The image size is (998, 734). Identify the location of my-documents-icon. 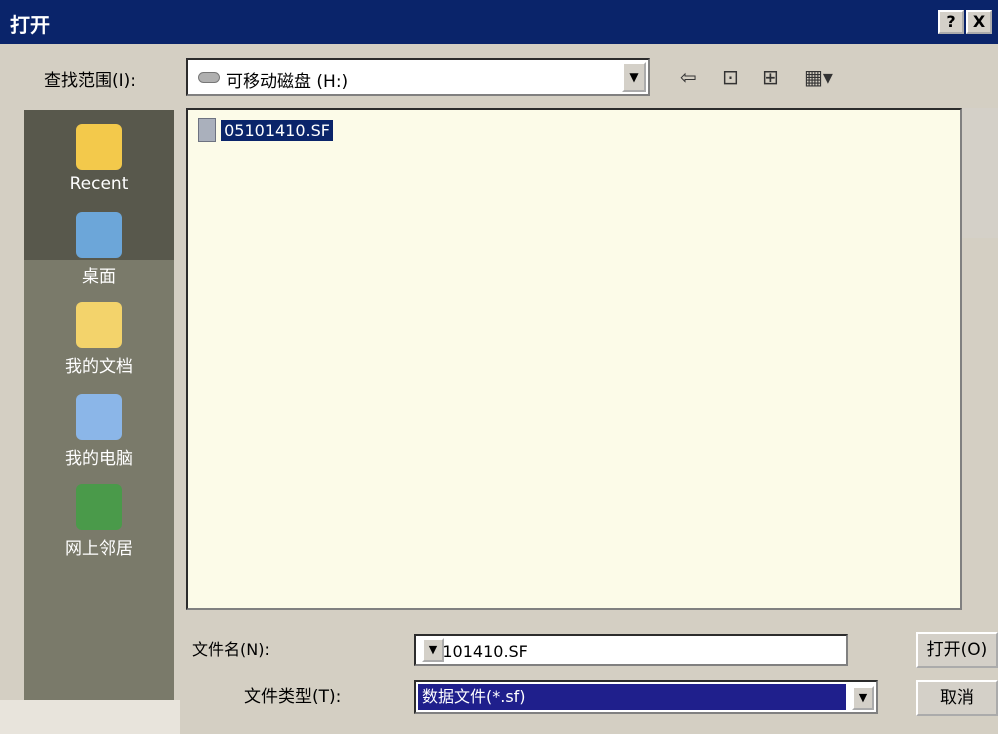
(99, 325).